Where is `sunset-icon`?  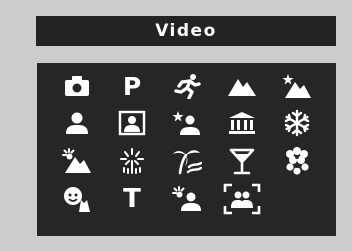
sunset-icon is located at coordinates (76, 160).